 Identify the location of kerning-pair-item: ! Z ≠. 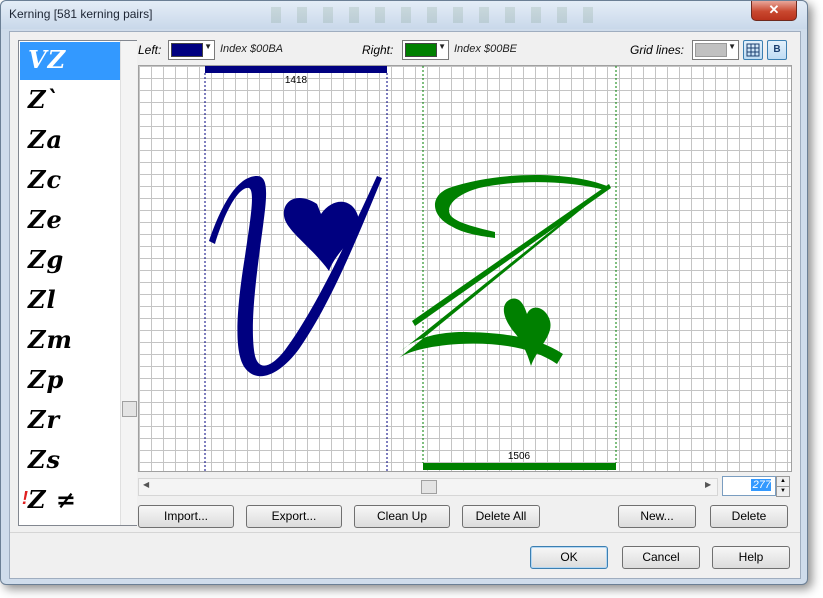
(70, 501).